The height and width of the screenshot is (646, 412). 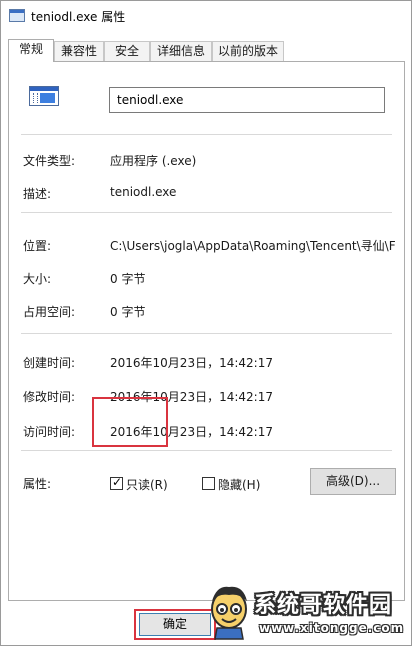 I want to click on size-value: 0 字节, so click(x=128, y=279).